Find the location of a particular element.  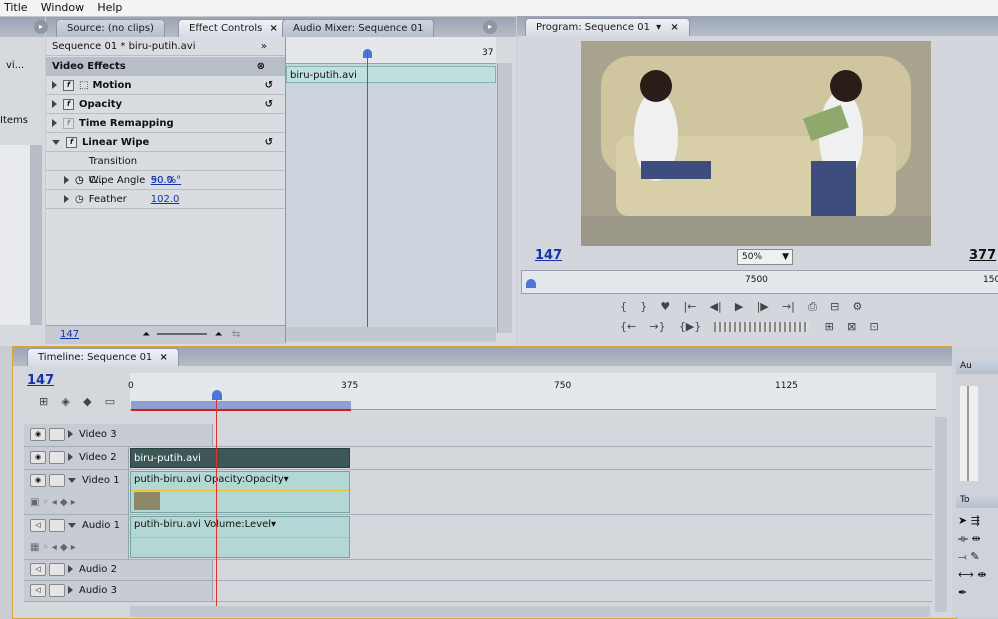

volume-rubberband is located at coordinates (240, 537).